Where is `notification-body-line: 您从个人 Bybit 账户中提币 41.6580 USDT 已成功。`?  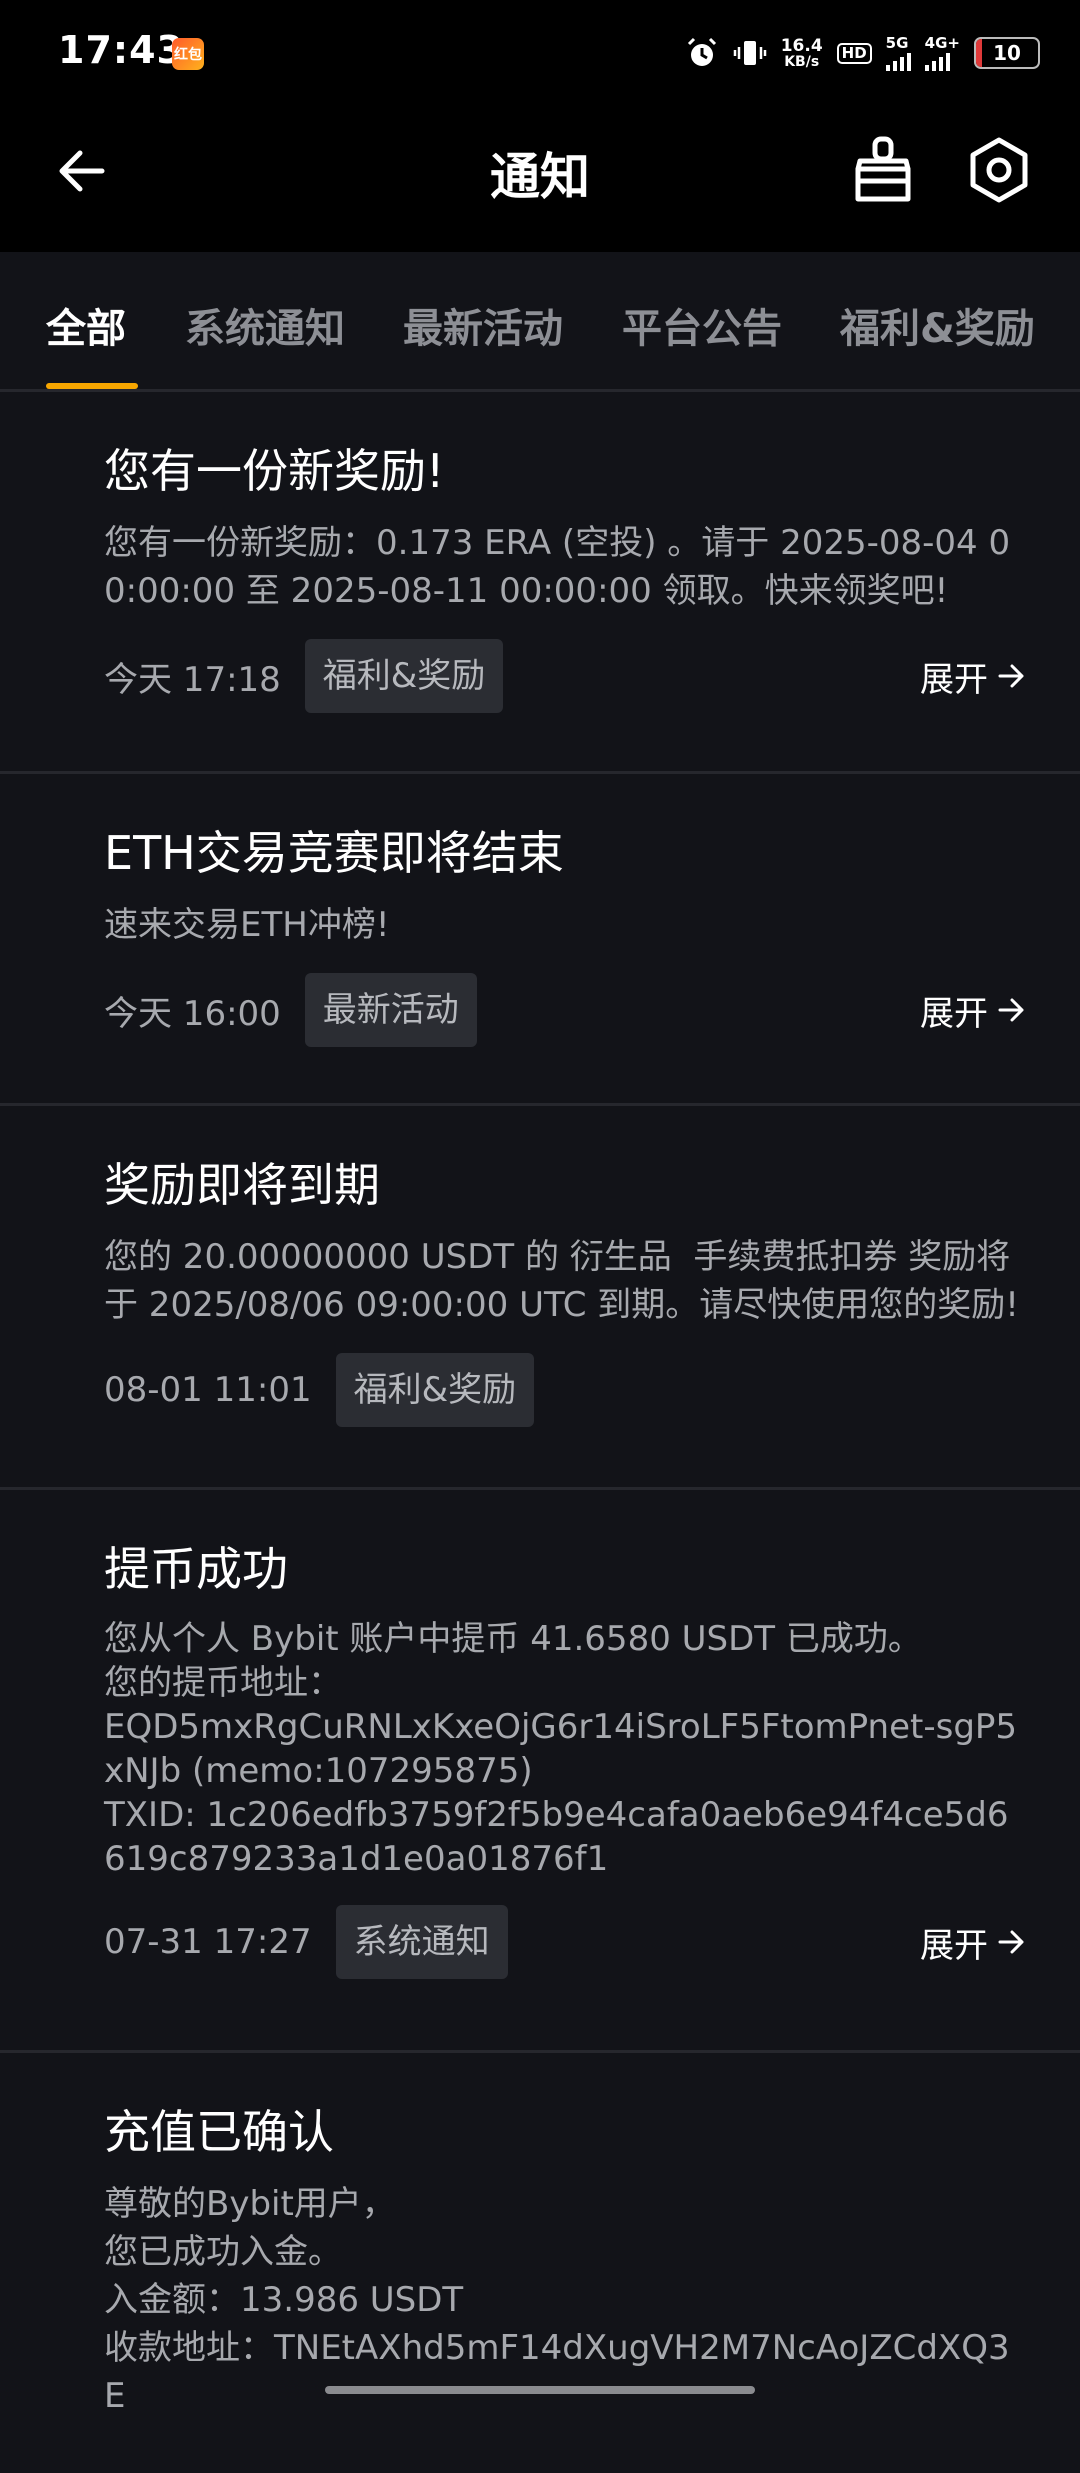
notification-body-line: 您从个人 Bybit 账户中提币 41.6580 USDT 已成功。 is located at coordinates (513, 1639).